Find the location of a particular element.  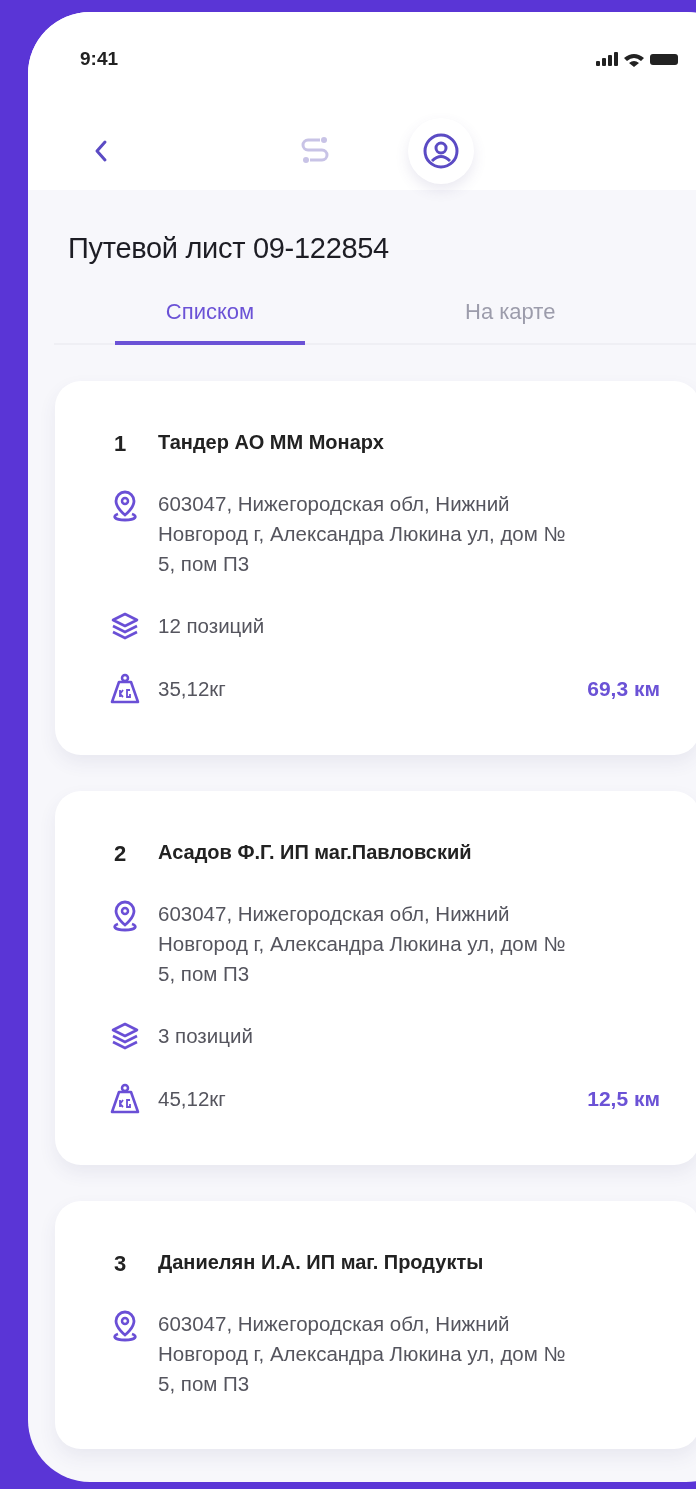

status-time: 9:41 is located at coordinates (99, 59).